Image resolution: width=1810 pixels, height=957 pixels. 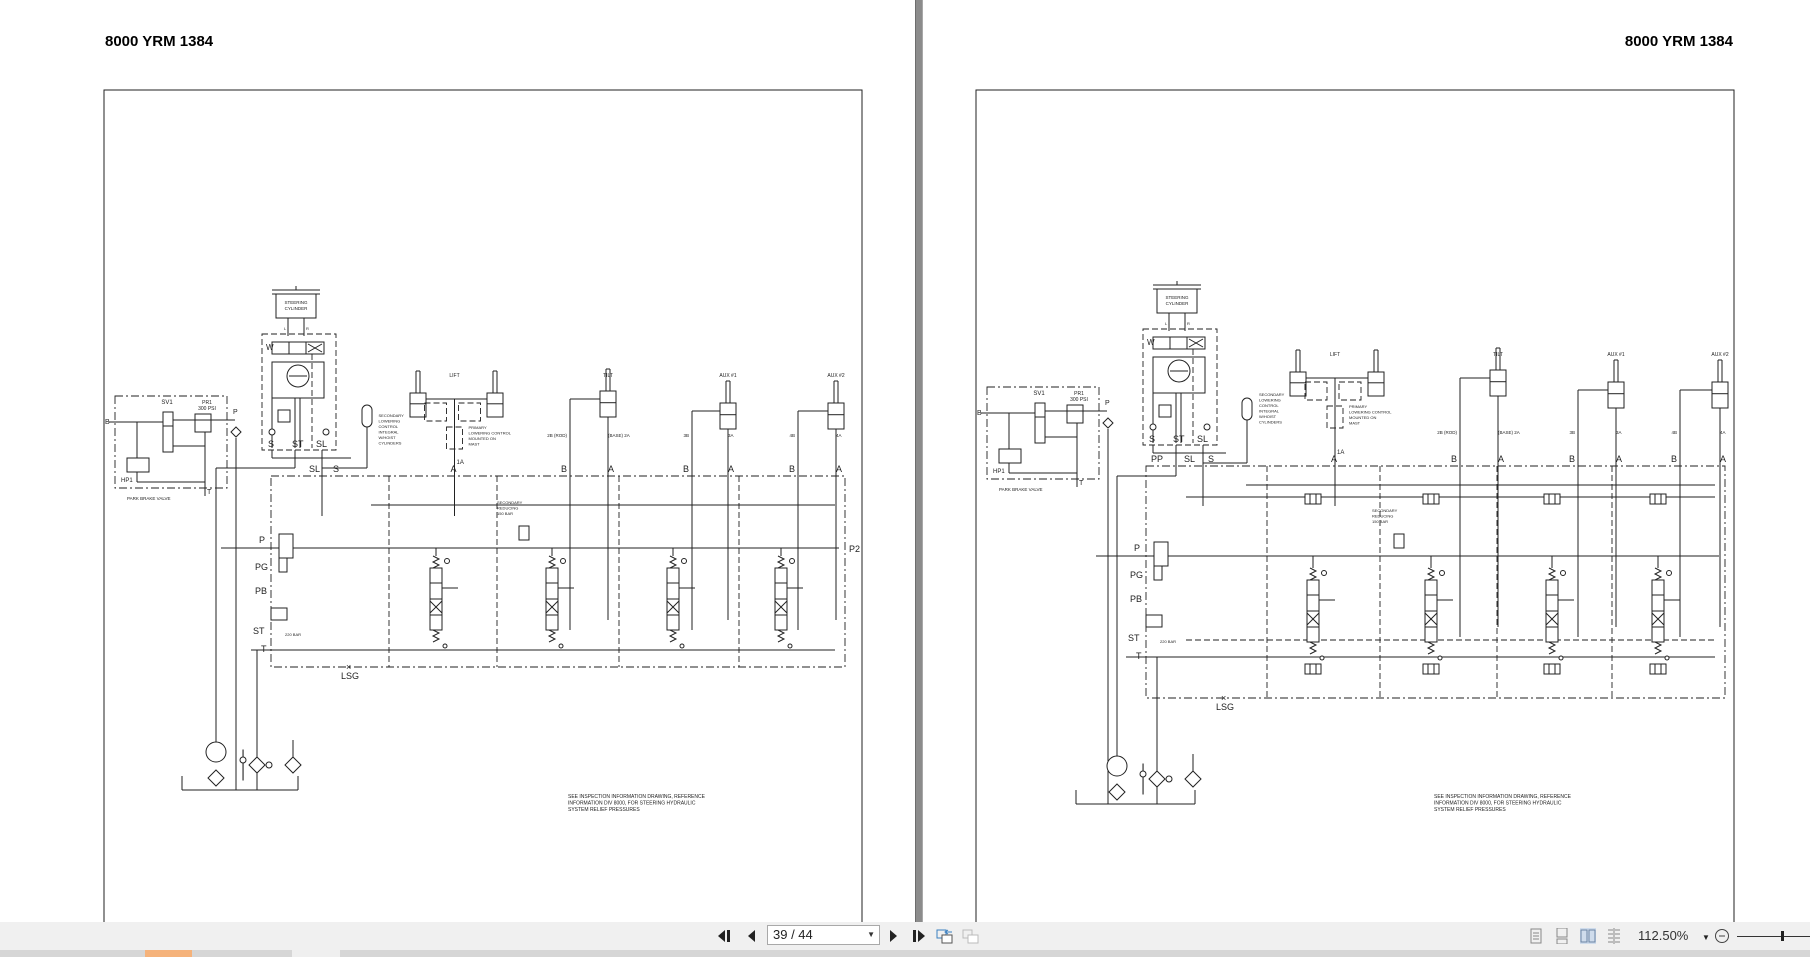 What do you see at coordinates (297, 308) in the screenshot?
I see `schematic-label: CYLINDER` at bounding box center [297, 308].